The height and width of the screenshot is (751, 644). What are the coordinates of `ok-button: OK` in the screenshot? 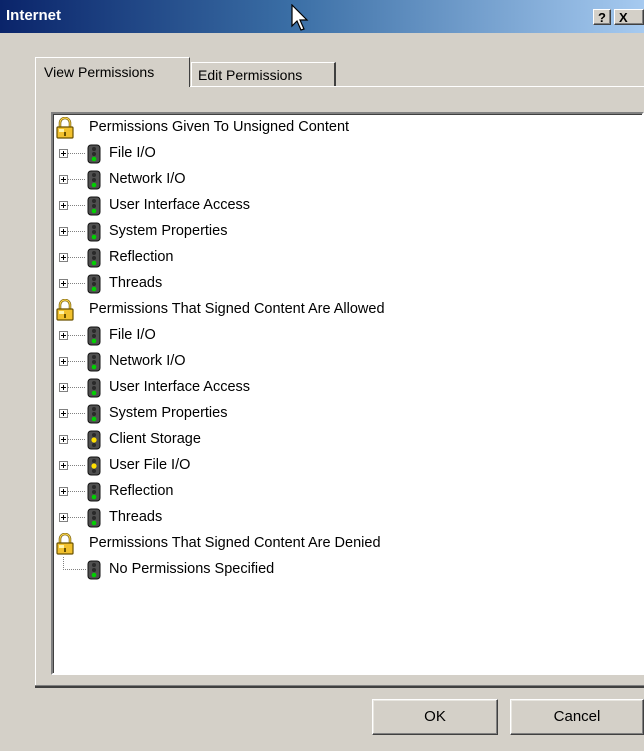 It's located at (435, 717).